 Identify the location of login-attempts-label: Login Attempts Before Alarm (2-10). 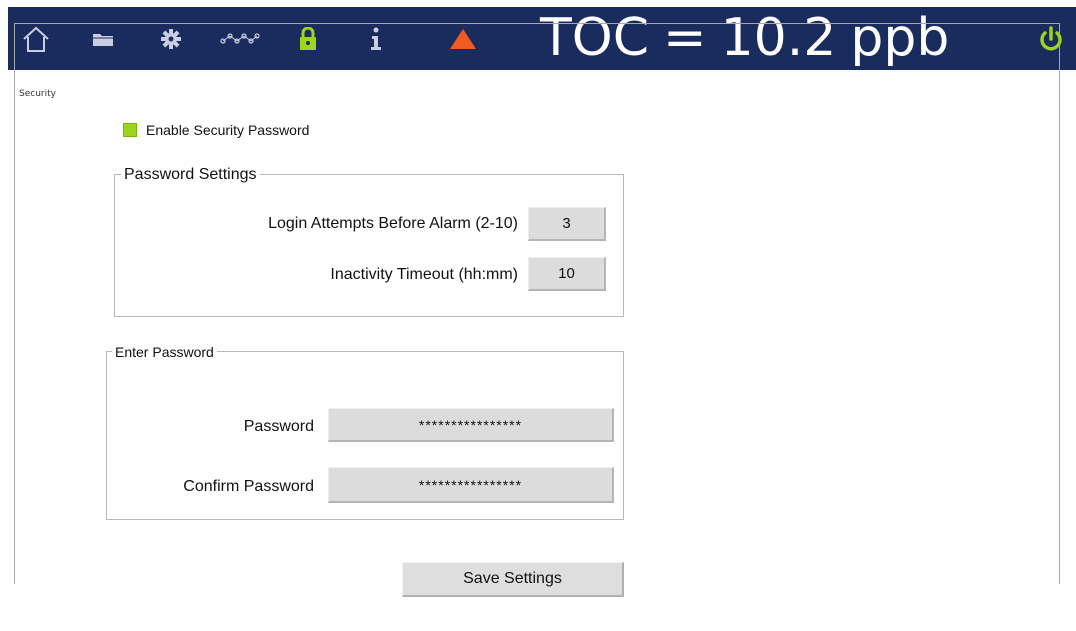
(393, 223).